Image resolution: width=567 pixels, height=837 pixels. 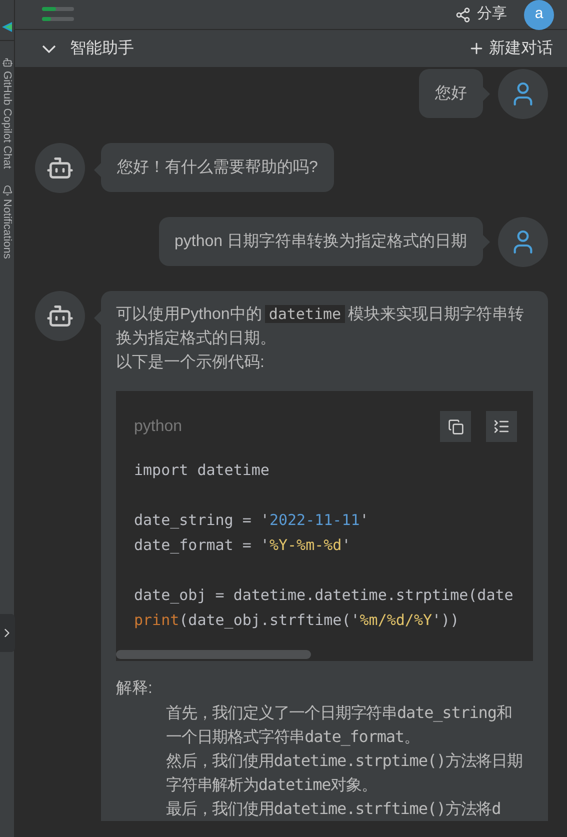 I want to click on message-bubble: 您好, so click(x=451, y=93).